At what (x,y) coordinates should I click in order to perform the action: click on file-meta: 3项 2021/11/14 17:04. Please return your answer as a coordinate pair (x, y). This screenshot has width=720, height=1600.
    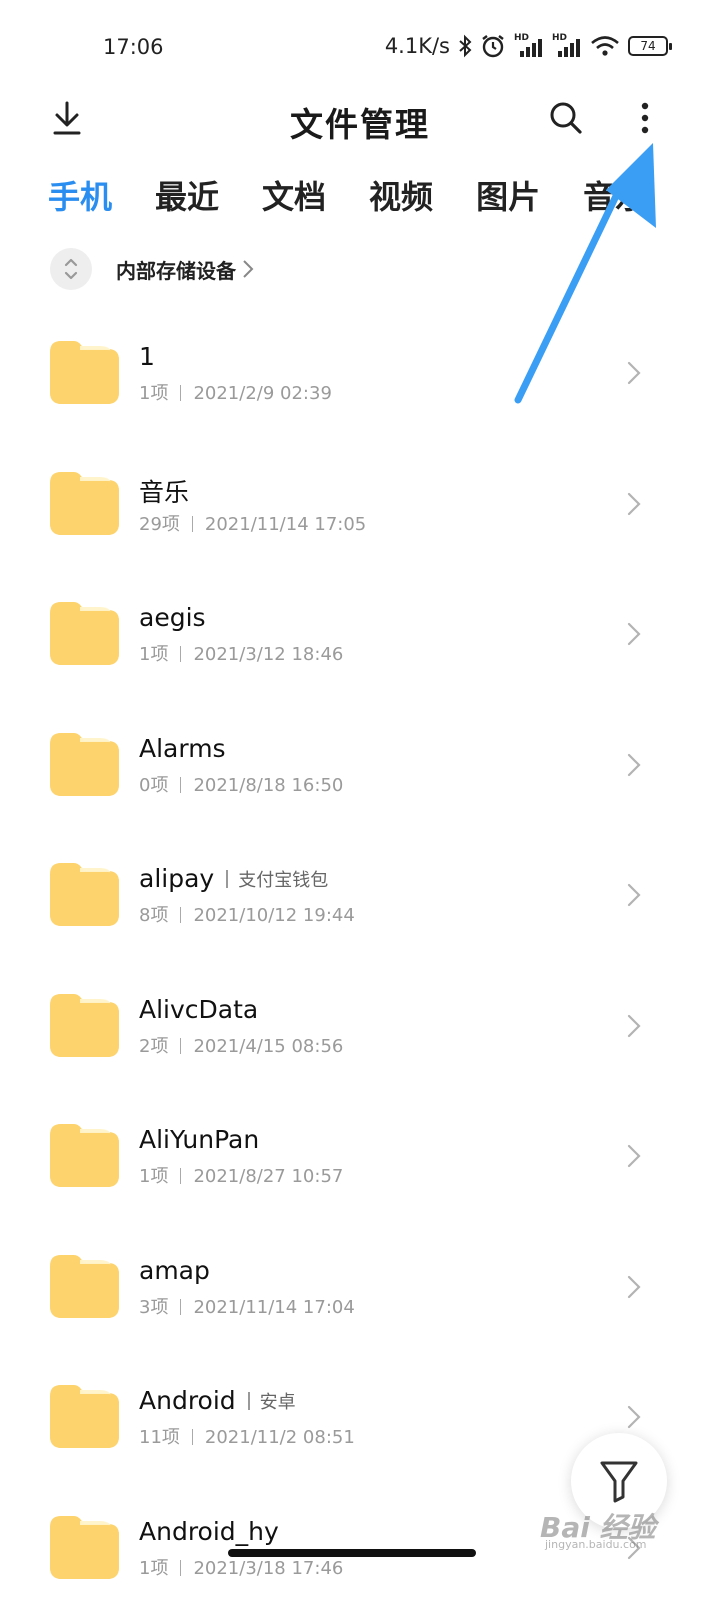
    Looking at the image, I should click on (247, 1306).